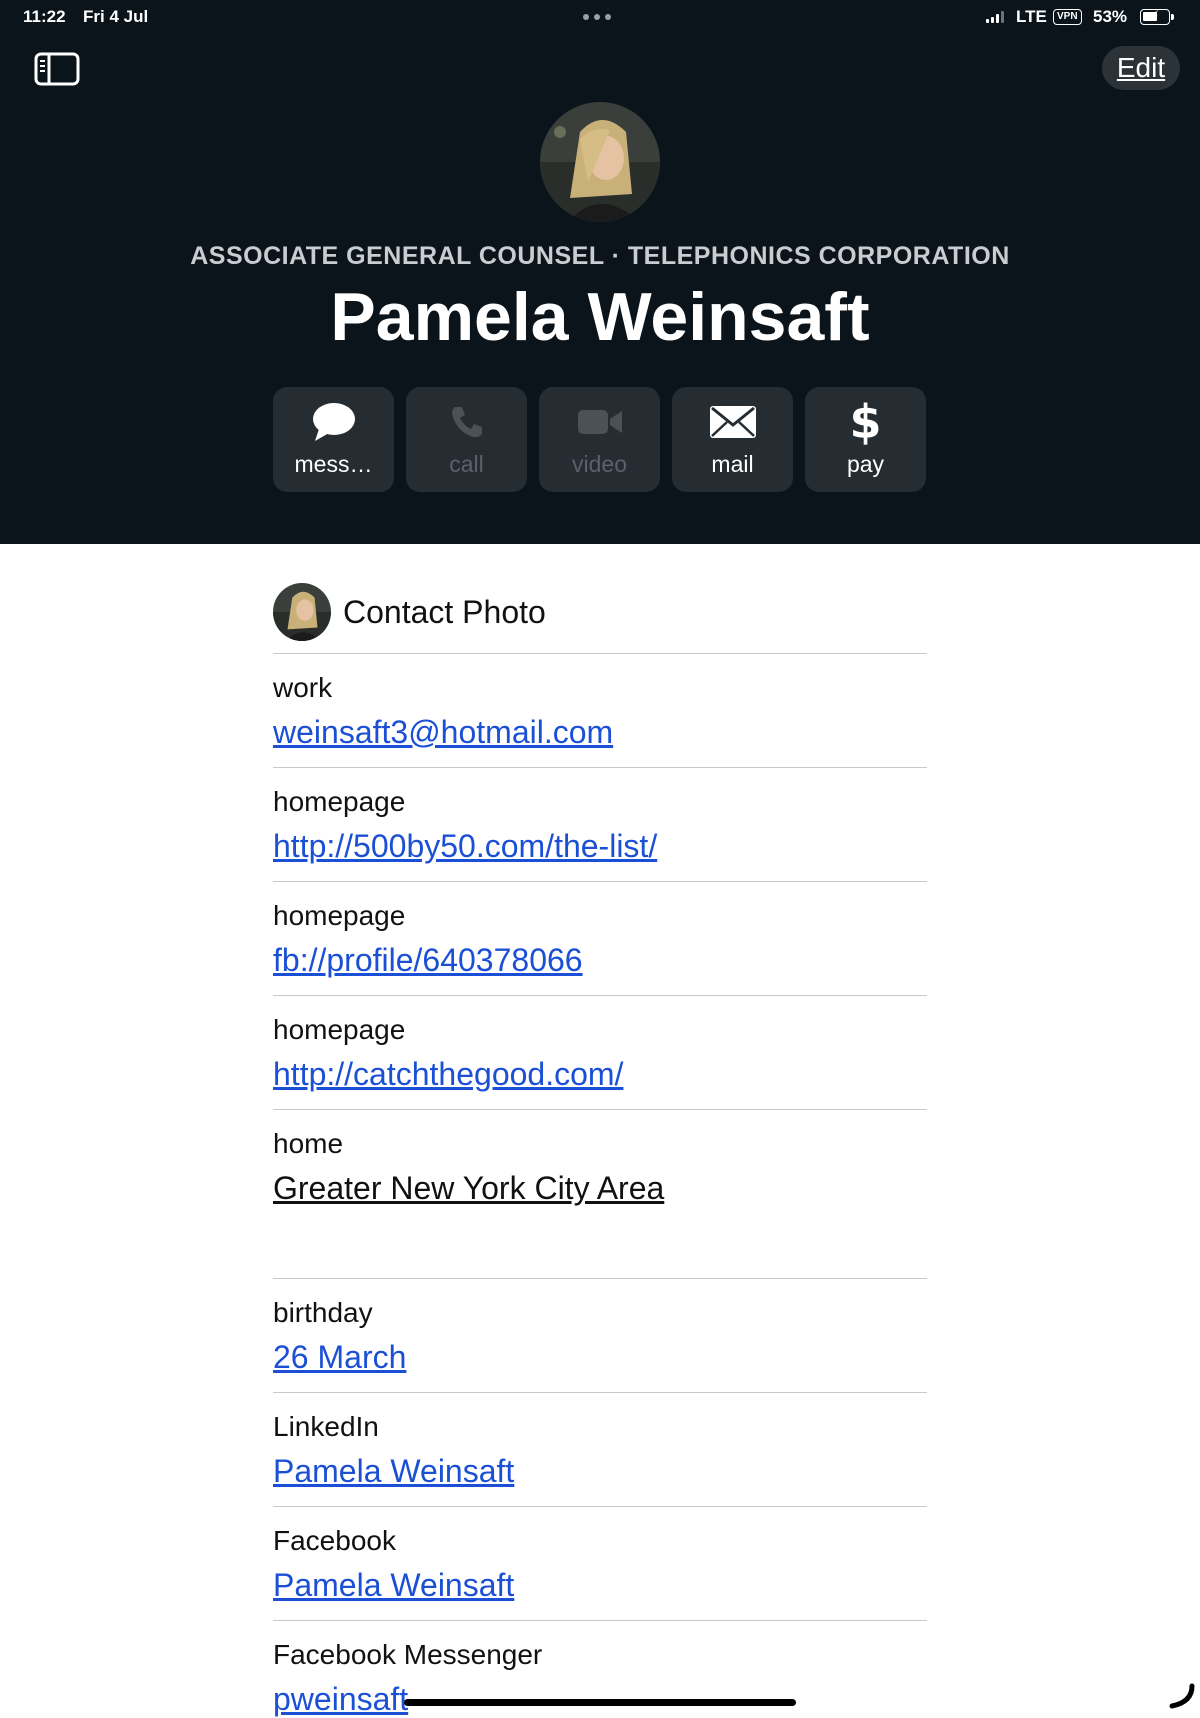  I want to click on contact-photo-thumbnail, so click(302, 612).